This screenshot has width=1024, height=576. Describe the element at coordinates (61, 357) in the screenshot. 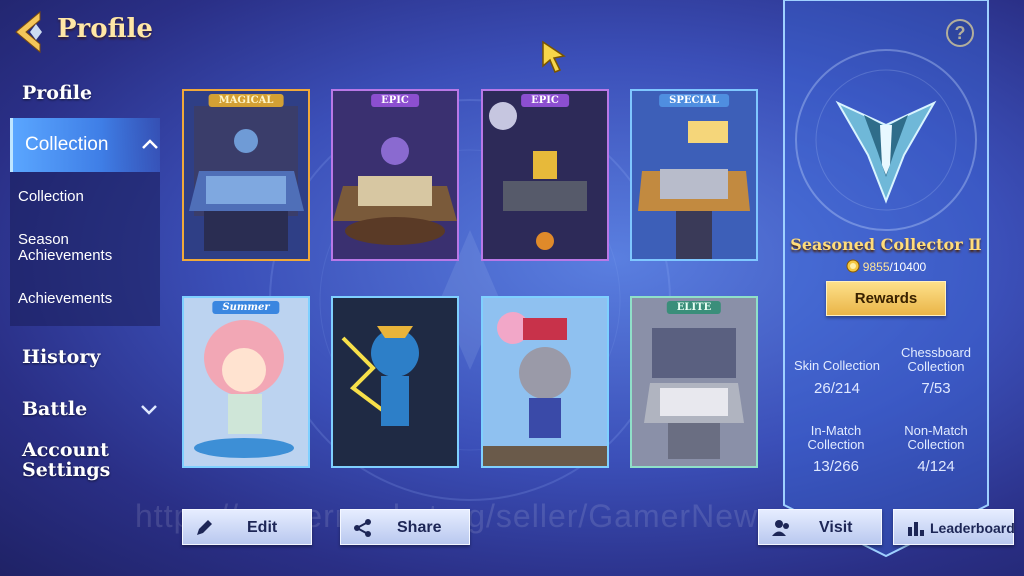

I see `nav-history: History` at that location.